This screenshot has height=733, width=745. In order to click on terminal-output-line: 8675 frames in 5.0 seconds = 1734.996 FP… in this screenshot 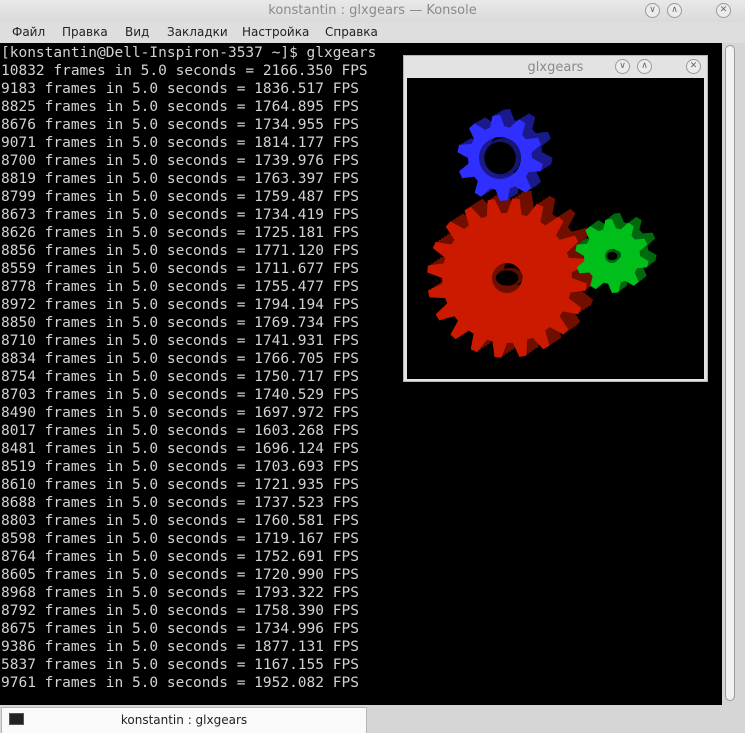, I will do `click(180, 629)`.